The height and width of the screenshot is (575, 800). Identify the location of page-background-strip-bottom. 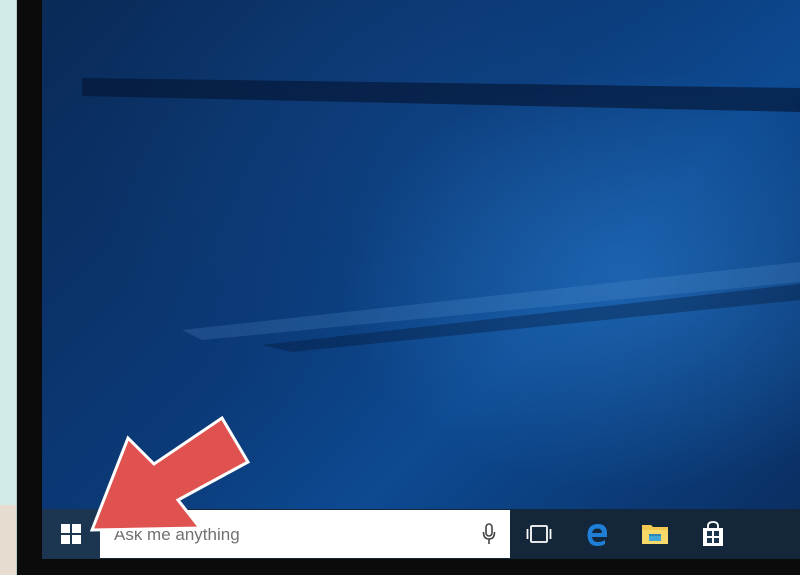
(8, 540).